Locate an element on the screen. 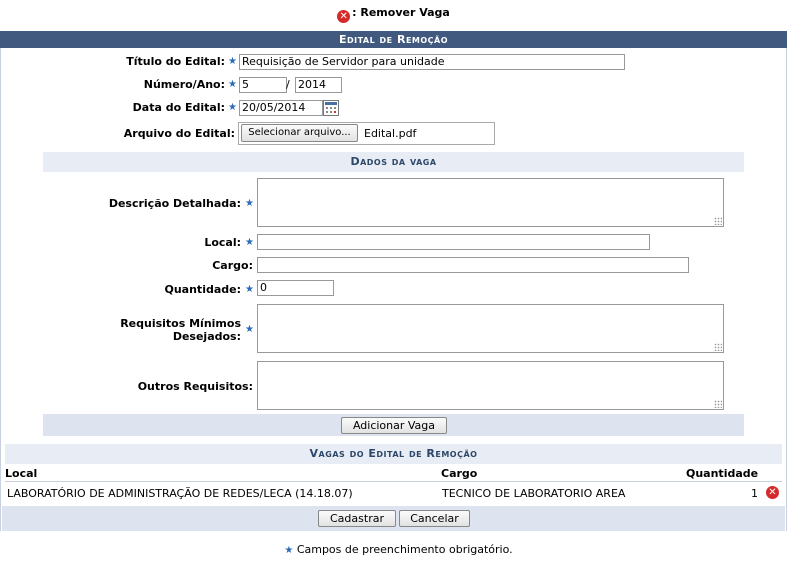 The width and height of the screenshot is (787, 564). col-local: Local is located at coordinates (21, 473).